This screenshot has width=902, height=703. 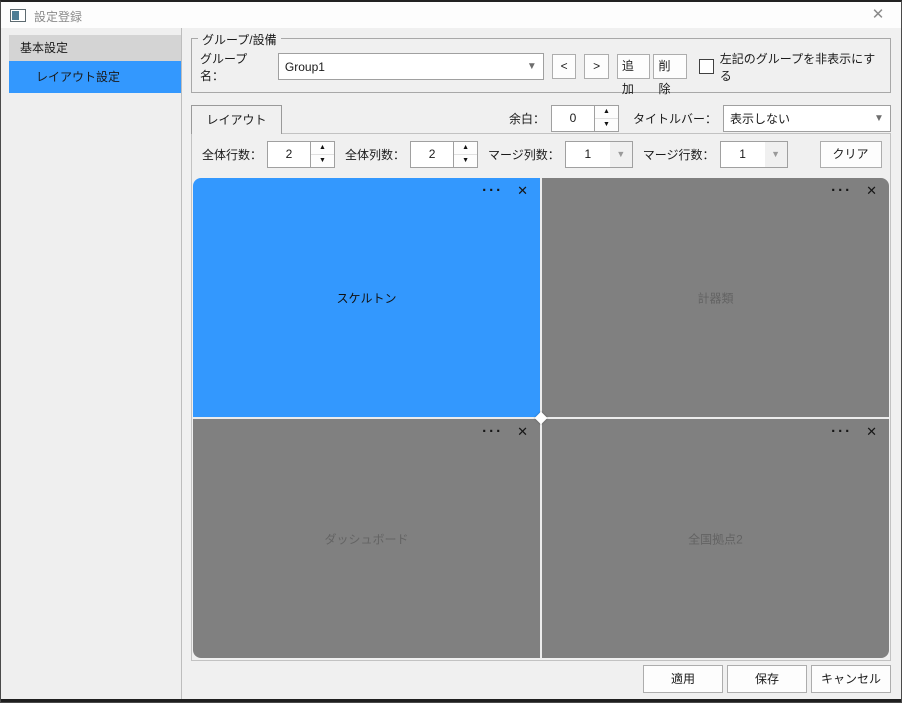 I want to click on grid-panel-instruments: ··· ✕ 計器類, so click(x=715, y=297).